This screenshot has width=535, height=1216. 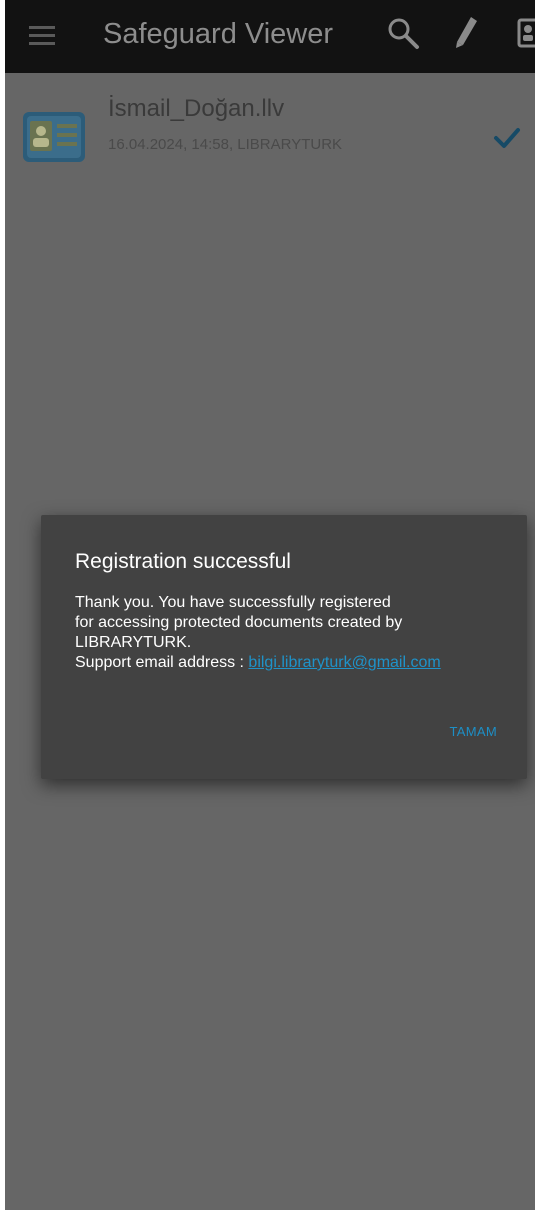 I want to click on file-metadata: 16.04.2024, 14:58, LIBRARYTURK, so click(x=225, y=144).